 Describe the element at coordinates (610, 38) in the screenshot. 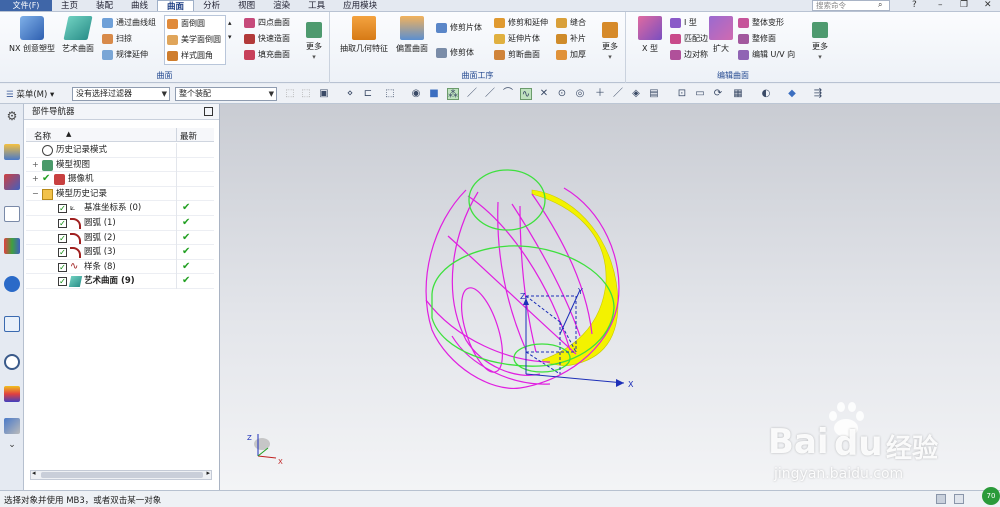

I see `ops-more-button: 更多 ▾` at that location.